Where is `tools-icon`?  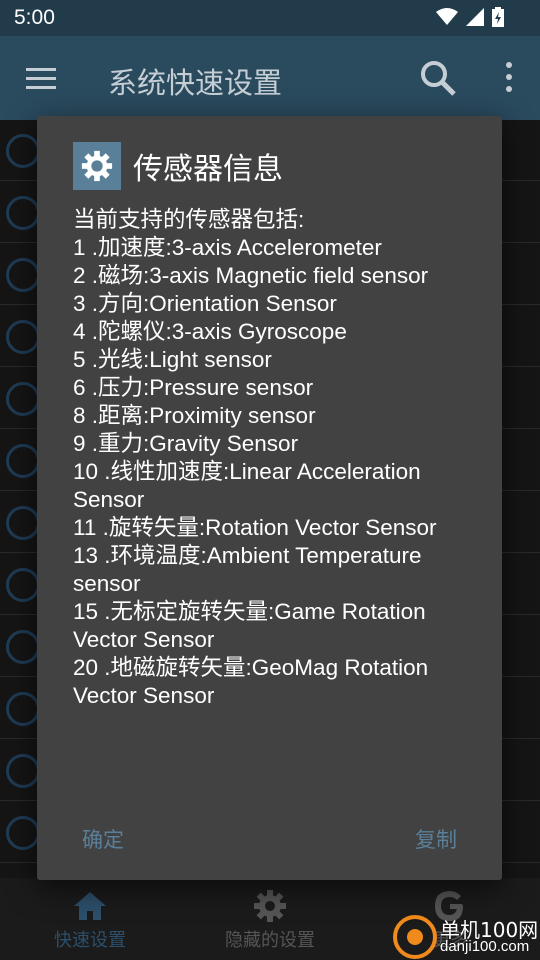 tools-icon is located at coordinates (23, 461).